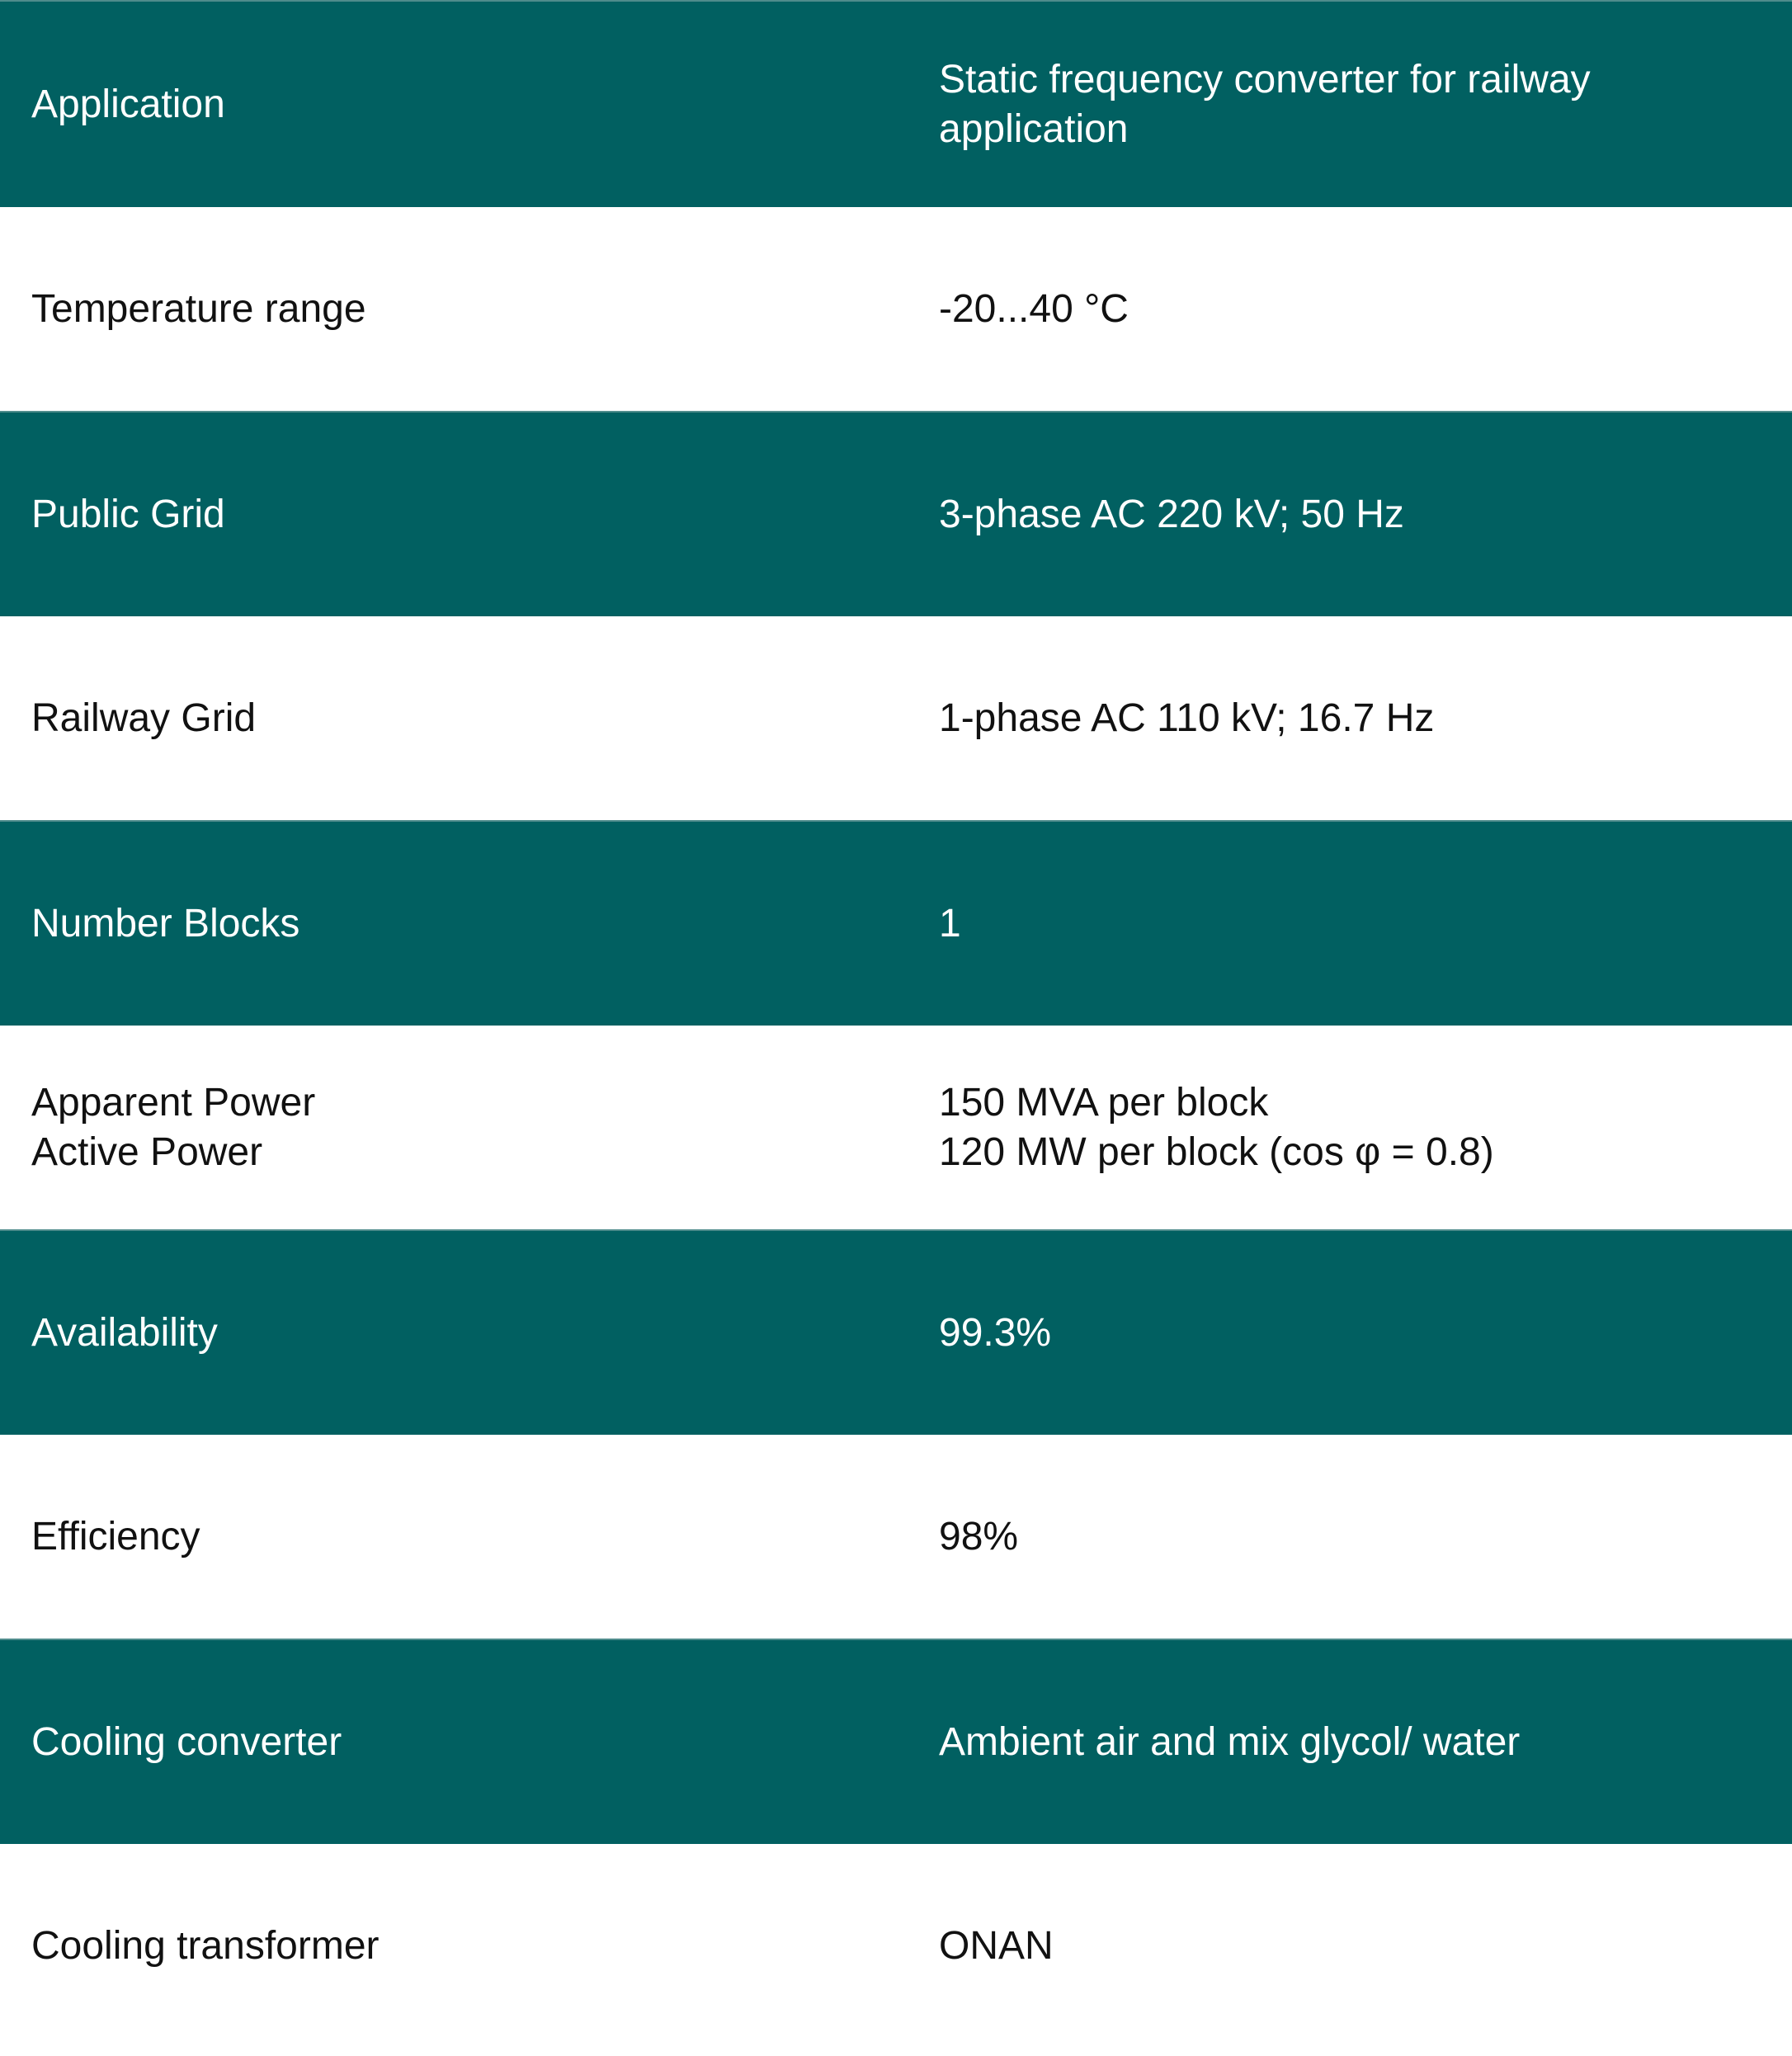 This screenshot has height=2056, width=1792. Describe the element at coordinates (454, 513) in the screenshot. I see `row-label: Public Grid` at that location.